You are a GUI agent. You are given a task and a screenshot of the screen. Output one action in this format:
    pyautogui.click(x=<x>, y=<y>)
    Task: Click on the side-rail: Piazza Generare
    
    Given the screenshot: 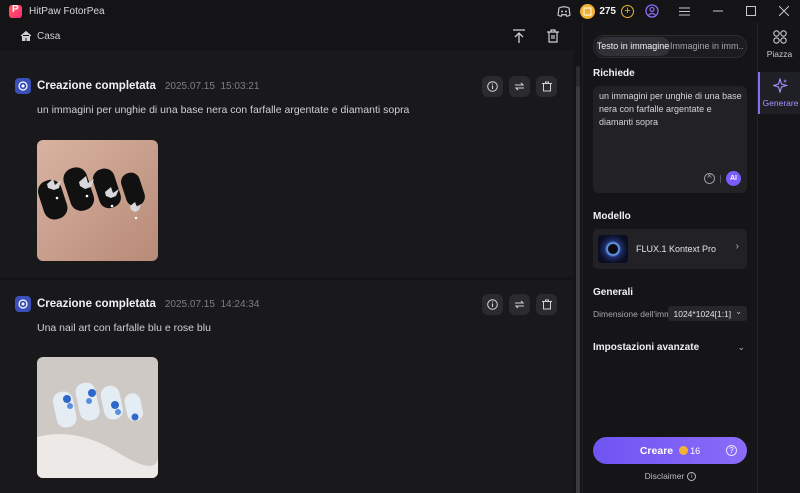 What is the action you would take?
    pyautogui.click(x=778, y=257)
    